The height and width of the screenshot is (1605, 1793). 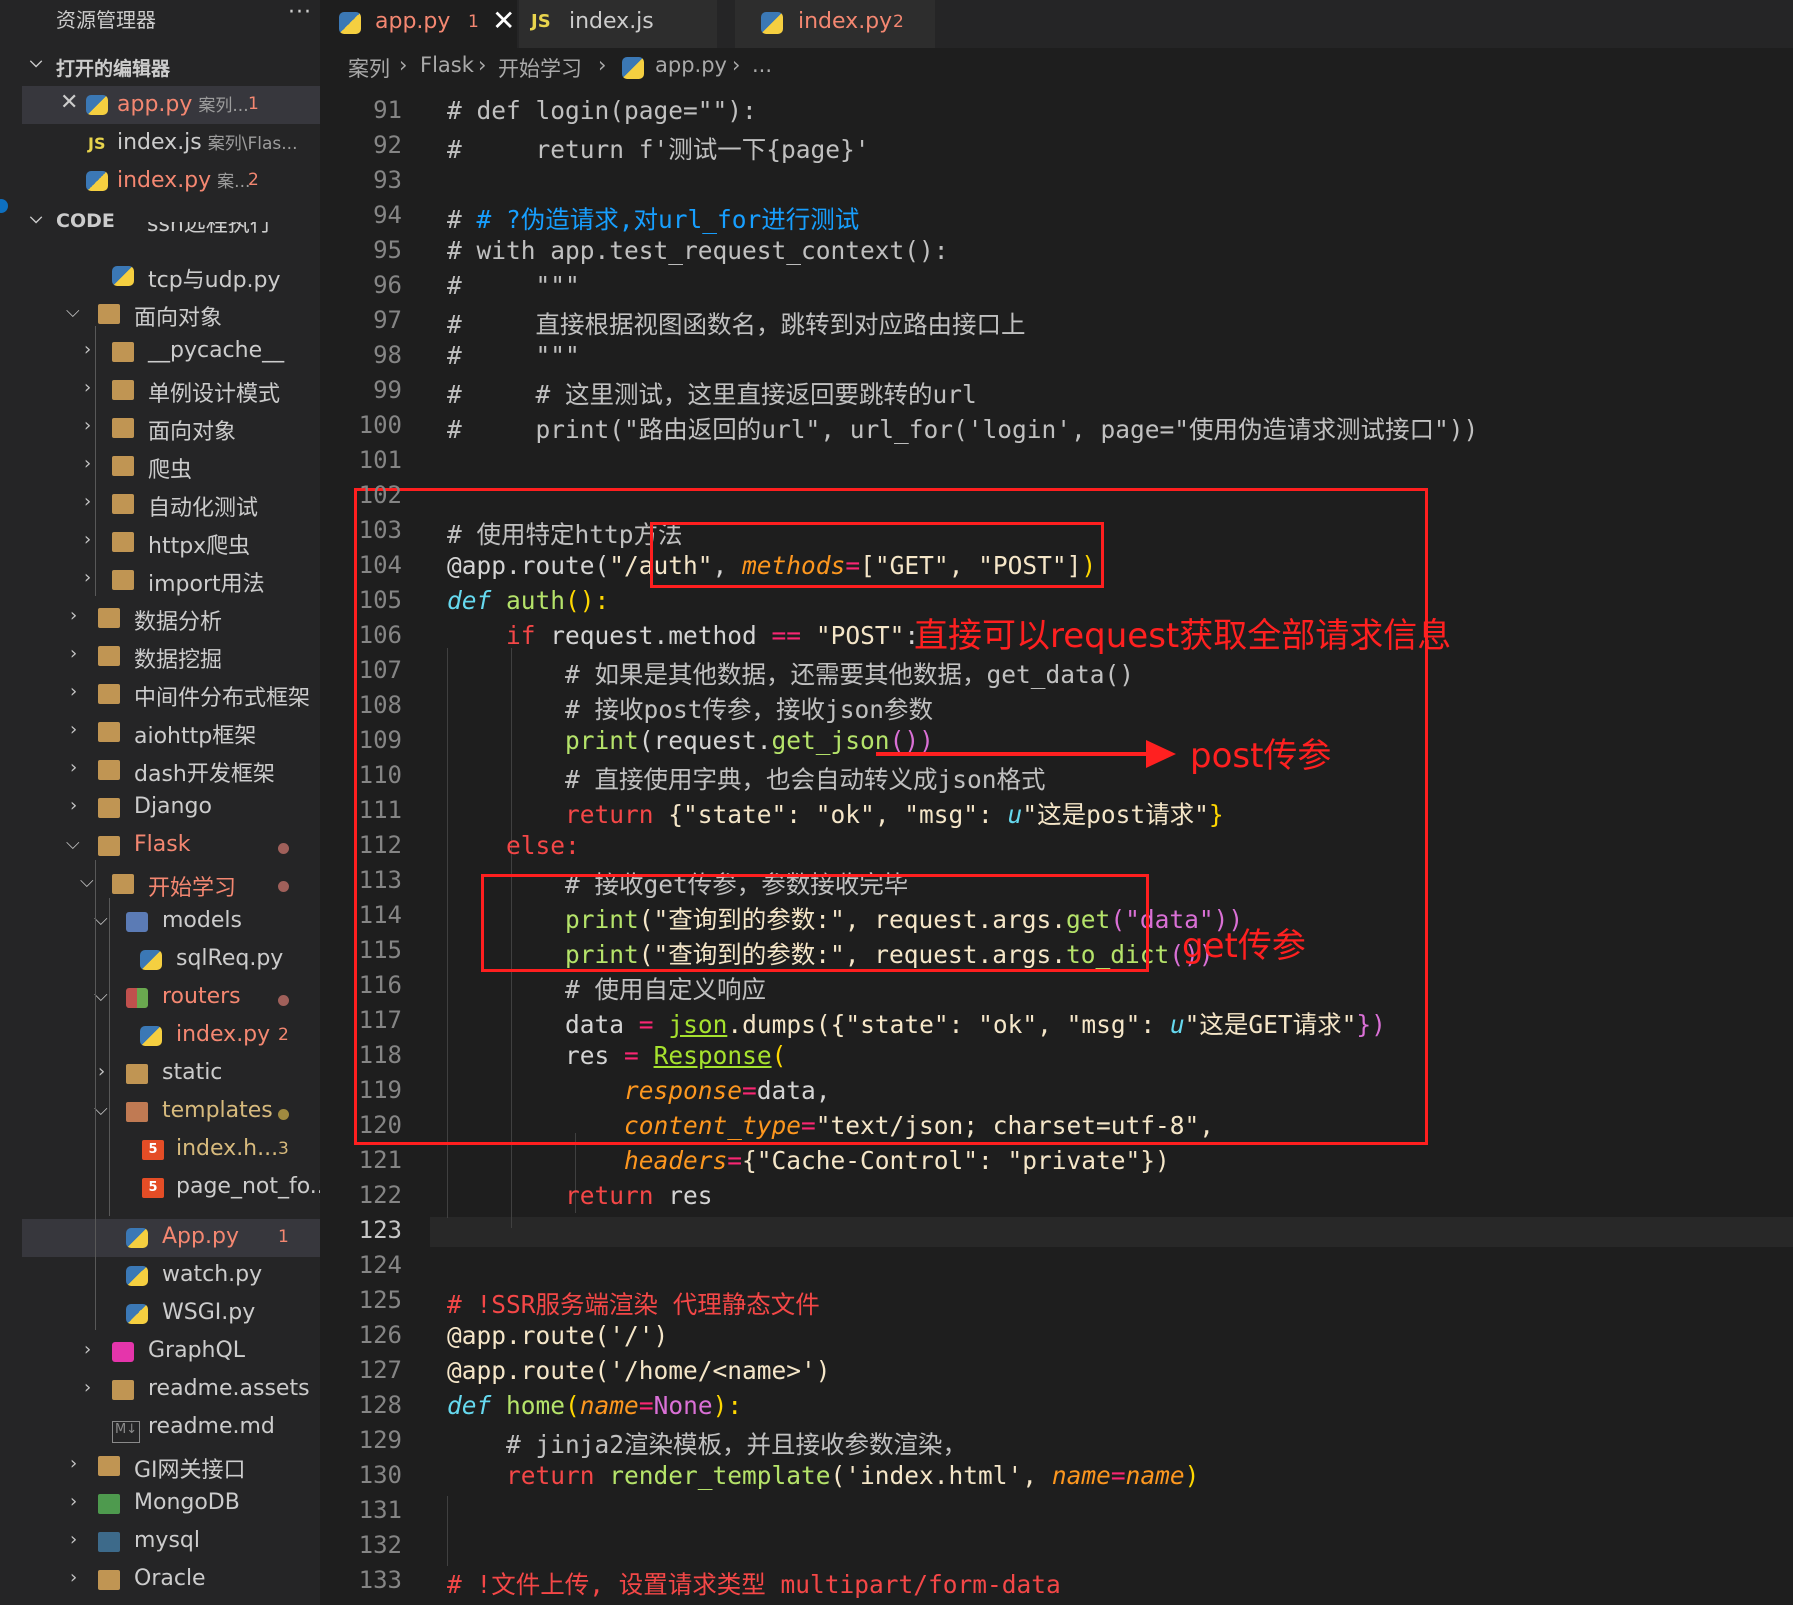 I want to click on line-number: 103, so click(x=380, y=530).